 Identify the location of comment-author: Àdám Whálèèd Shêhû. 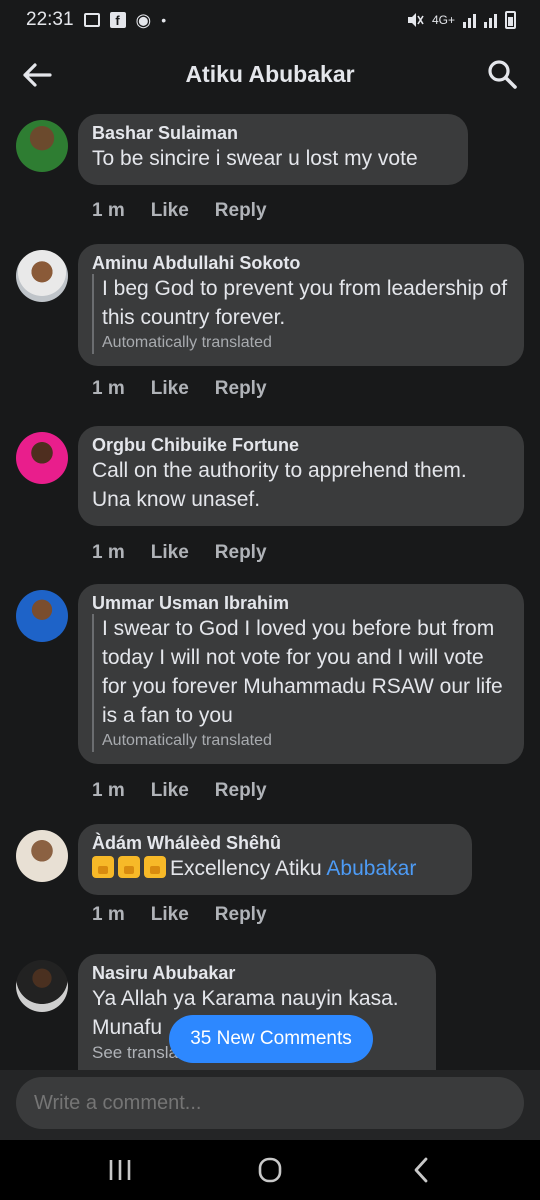
(275, 843).